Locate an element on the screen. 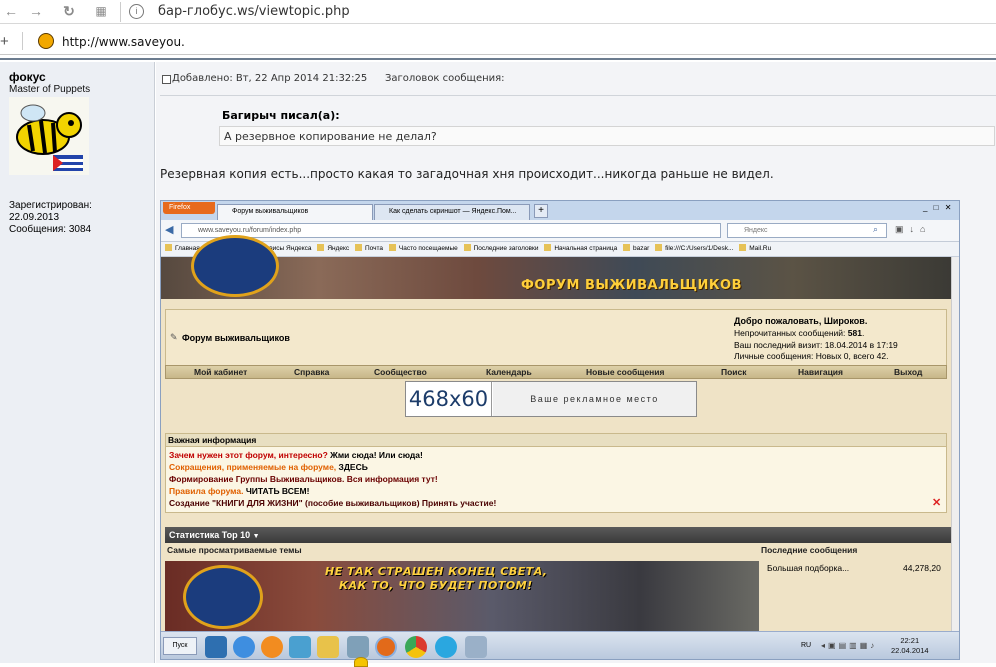  menu-calendar: Календарь is located at coordinates (509, 372).